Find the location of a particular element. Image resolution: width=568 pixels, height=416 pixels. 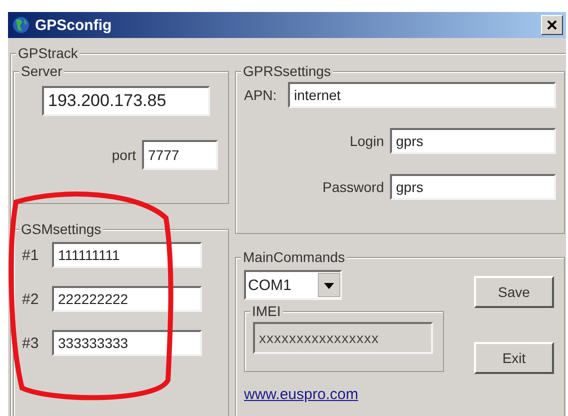

window-title: GPSconfig is located at coordinates (73, 25).